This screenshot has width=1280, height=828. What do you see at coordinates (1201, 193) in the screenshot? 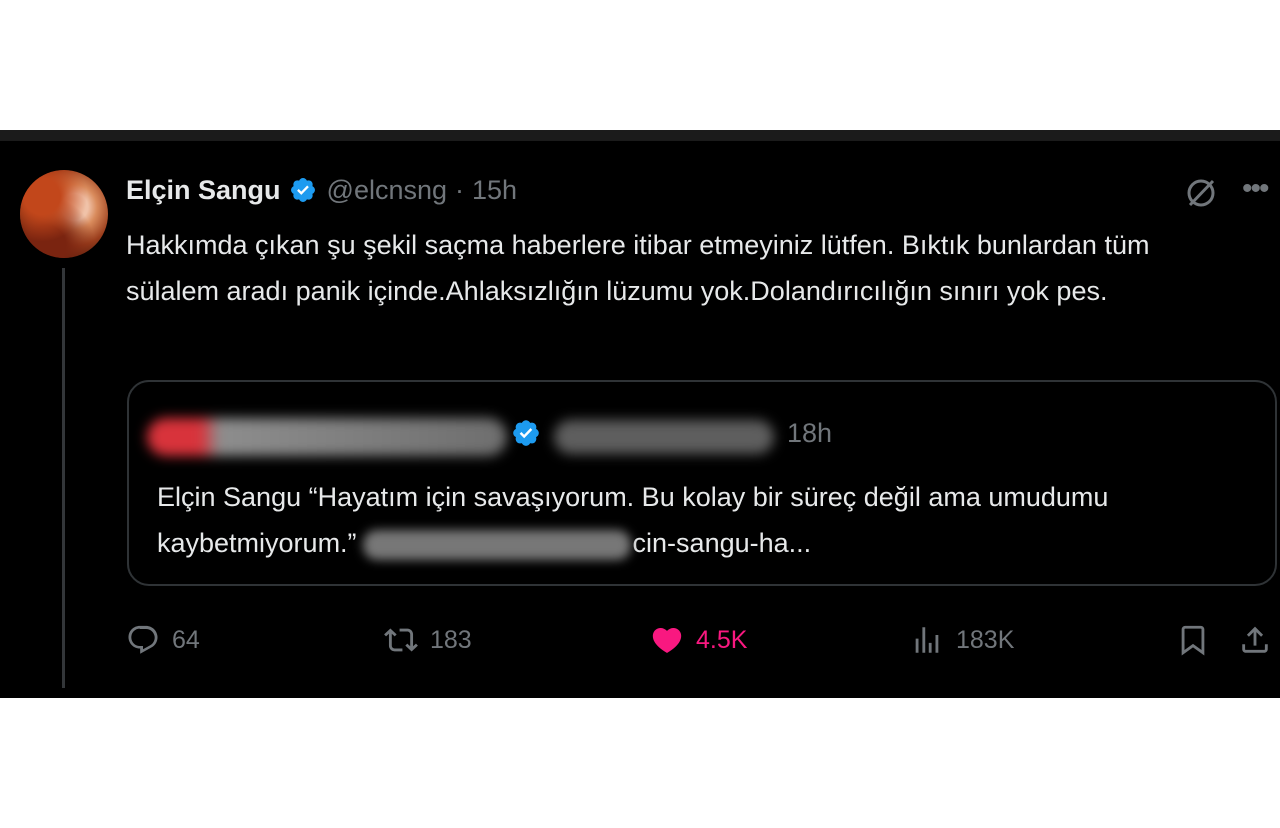
I see `grok-icon` at bounding box center [1201, 193].